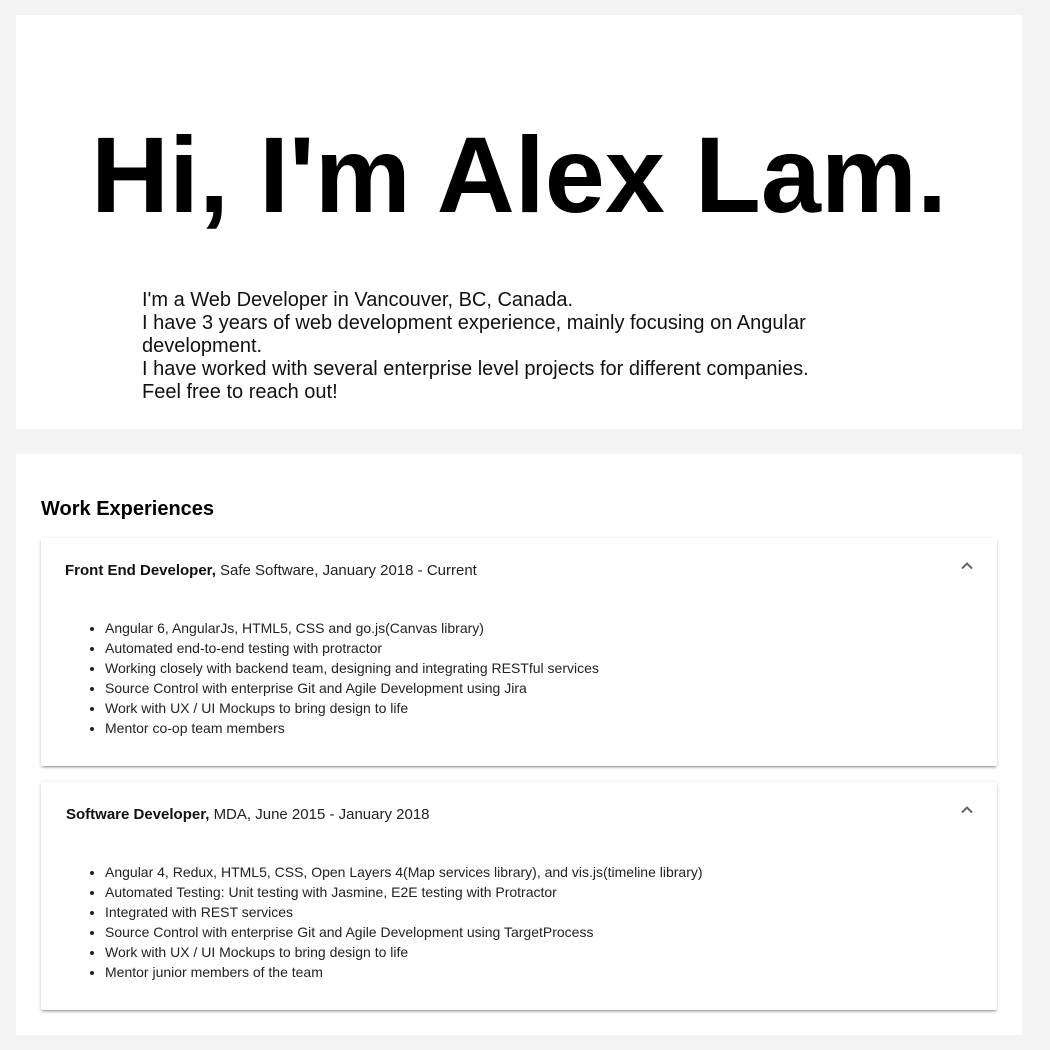 This screenshot has width=1050, height=1050. I want to click on list-item: Mentor co-op team members, so click(352, 728).